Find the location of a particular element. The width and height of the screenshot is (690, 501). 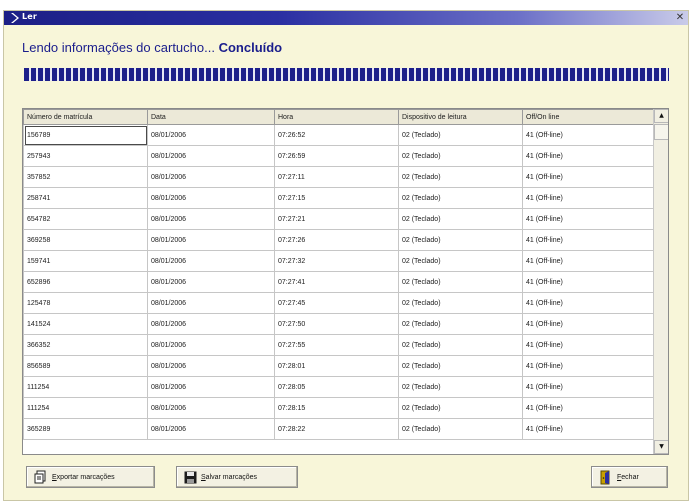

column-header: Off/On line is located at coordinates (589, 117).